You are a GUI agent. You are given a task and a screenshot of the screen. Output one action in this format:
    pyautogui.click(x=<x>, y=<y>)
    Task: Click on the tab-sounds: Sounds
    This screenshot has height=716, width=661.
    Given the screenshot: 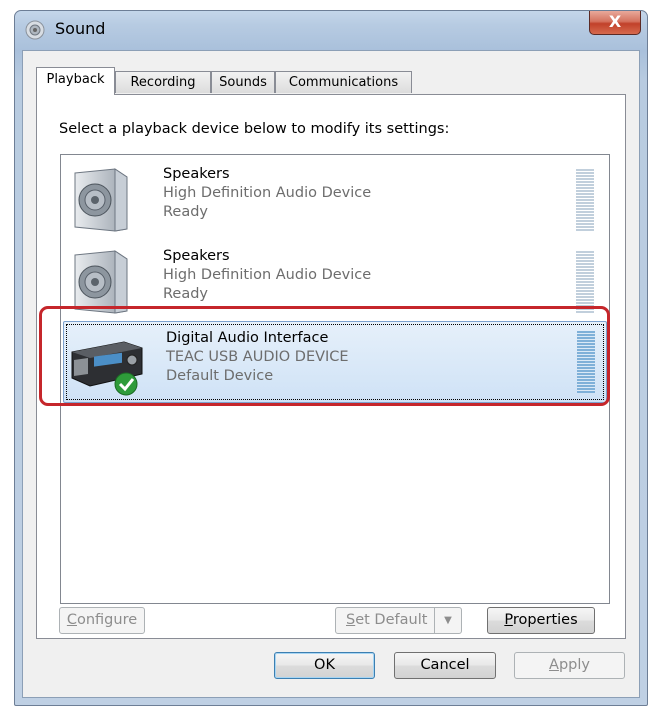 What is the action you would take?
    pyautogui.click(x=243, y=82)
    